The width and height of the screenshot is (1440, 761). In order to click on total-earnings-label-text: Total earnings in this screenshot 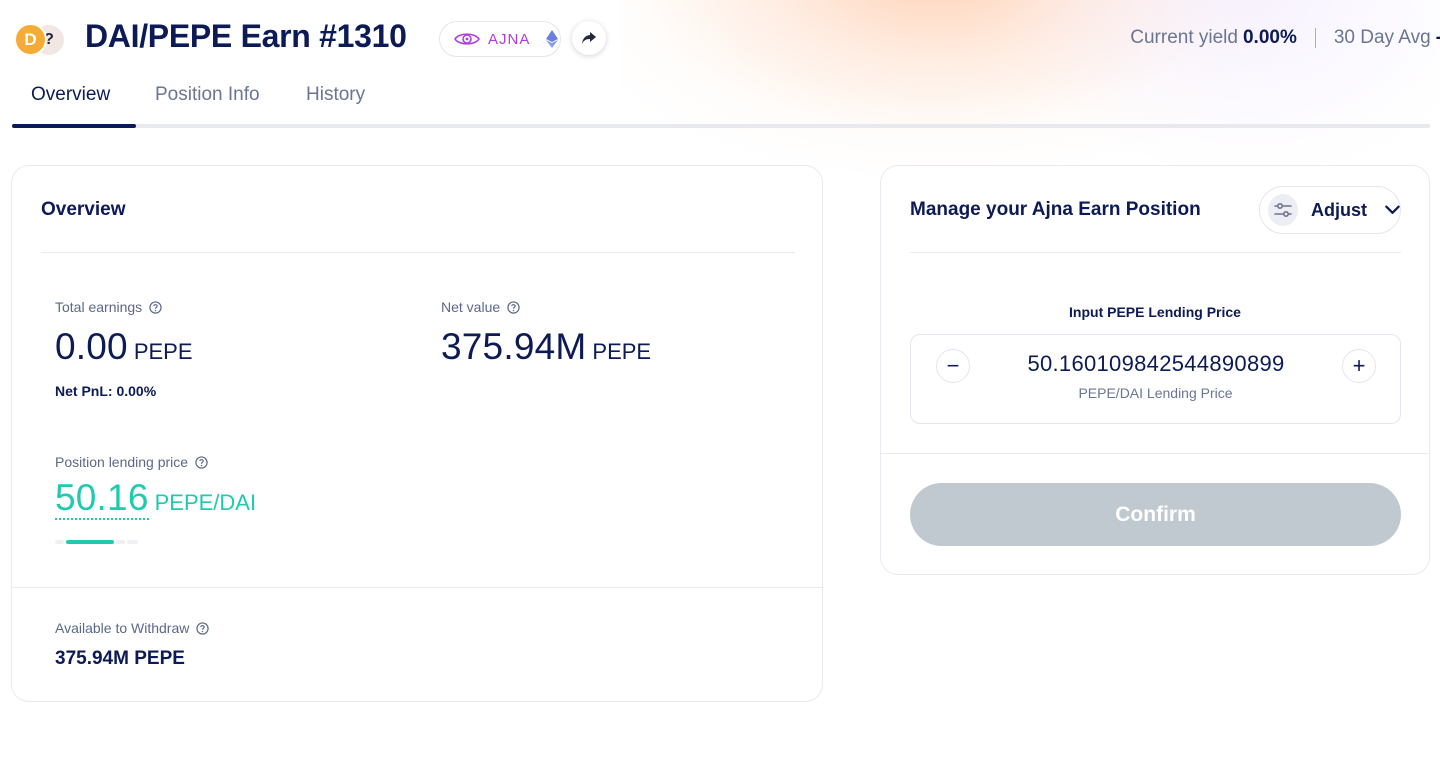, I will do `click(99, 307)`.